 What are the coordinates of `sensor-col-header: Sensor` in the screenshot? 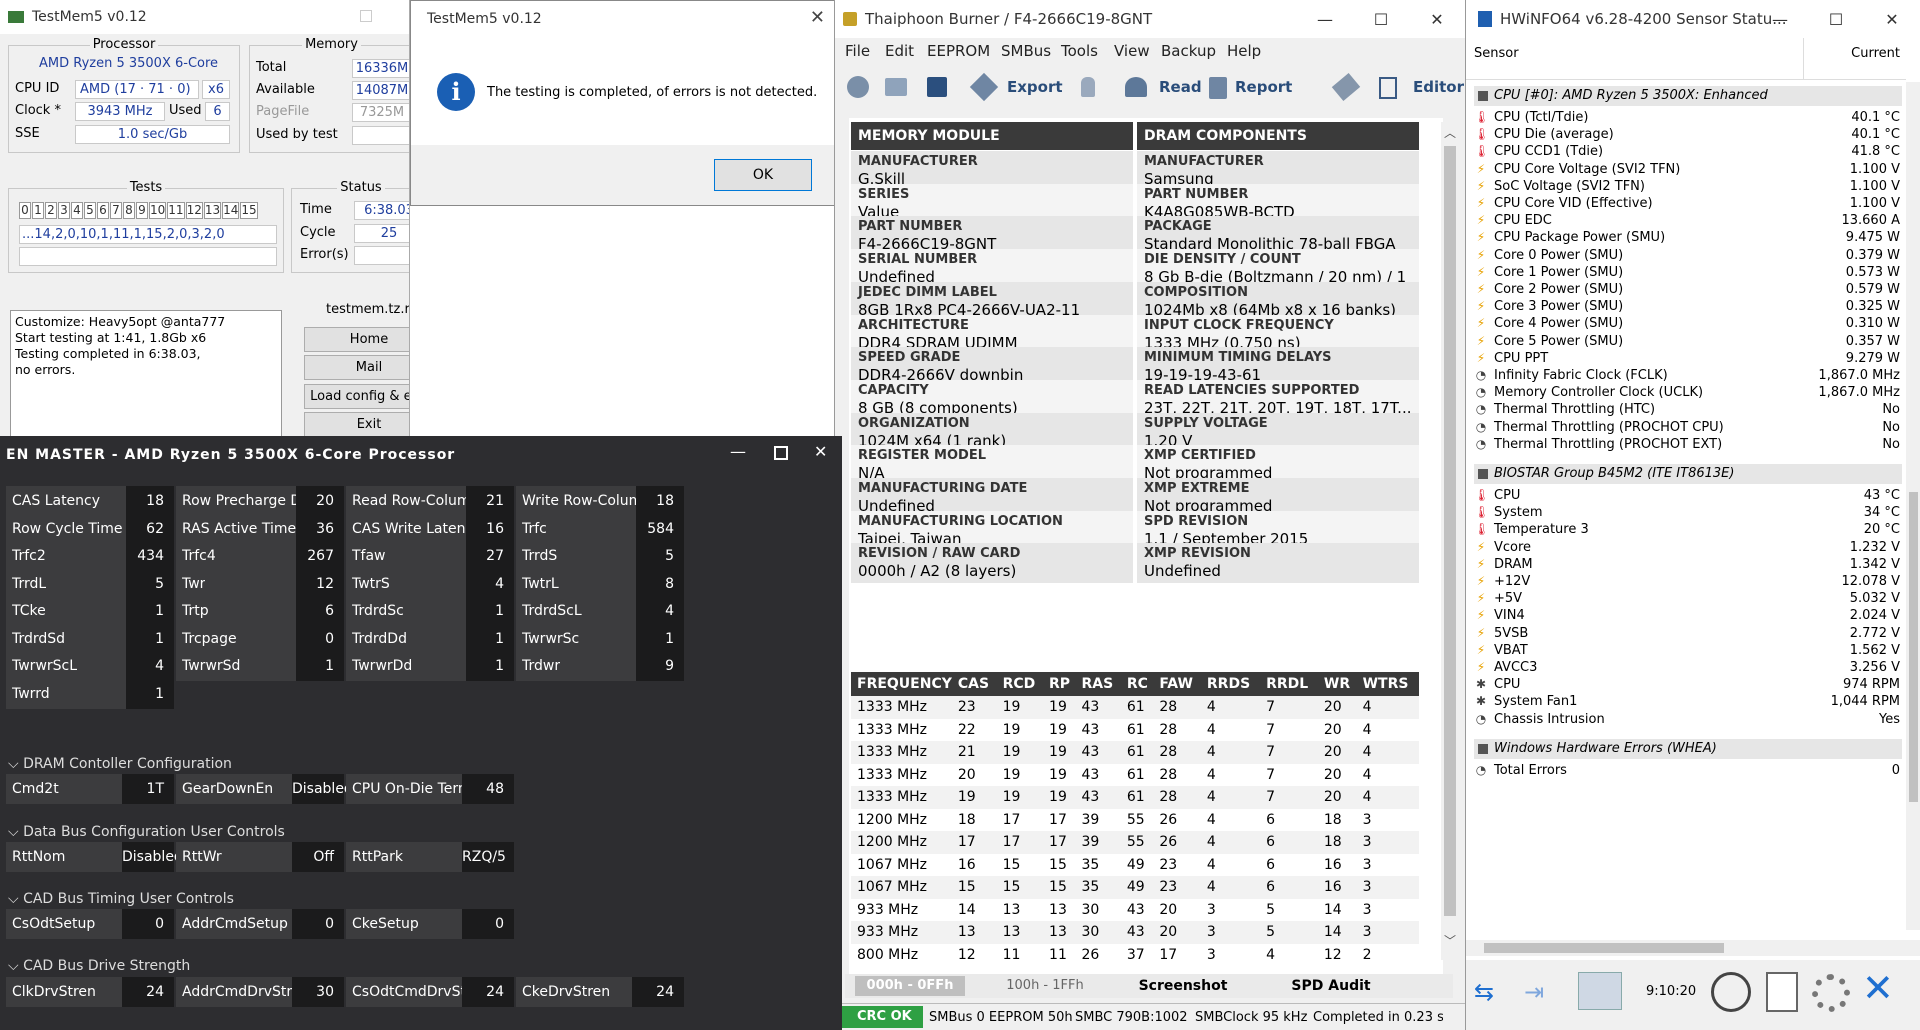 It's located at (1496, 53).